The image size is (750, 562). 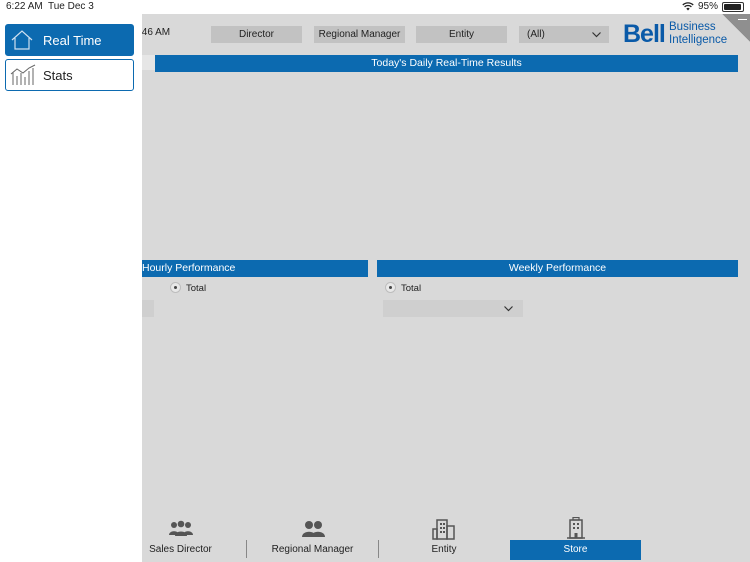 I want to click on filter-select: (All), so click(x=564, y=34).